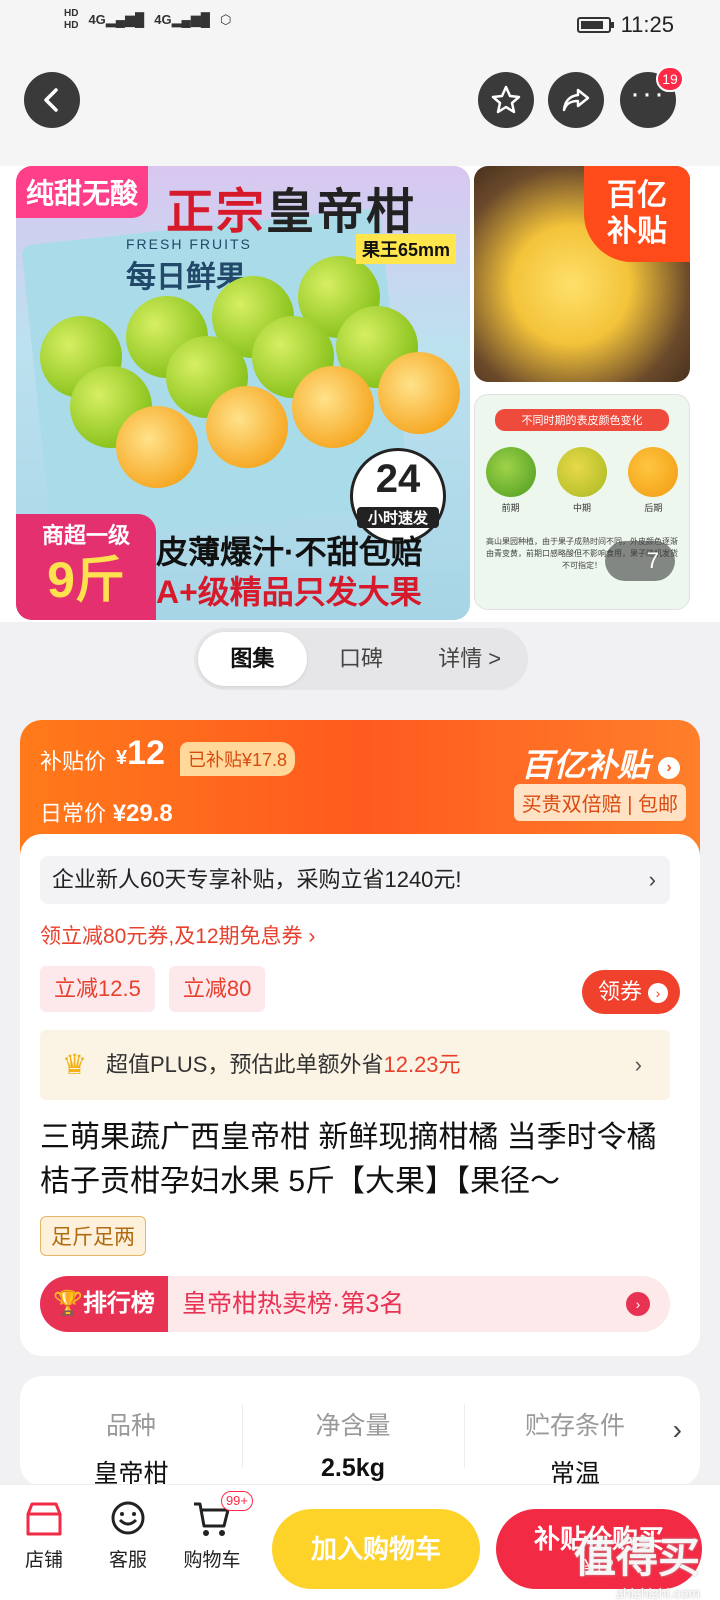 The image size is (720, 1600). I want to click on status-bar: HD HD 4G▂▄▆█ 4G▂▄▆█ ⬡ 11:25, so click(360, 25).